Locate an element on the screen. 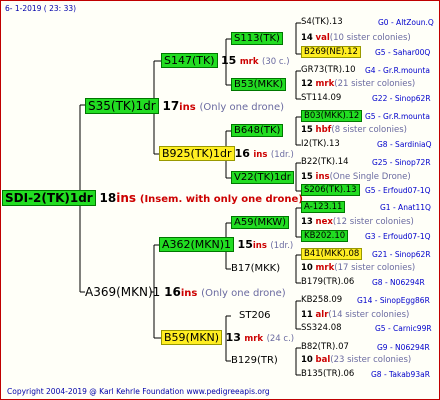 This screenshot has width=440, height=400. gen3-name: B53(MKK) is located at coordinates (259, 84).